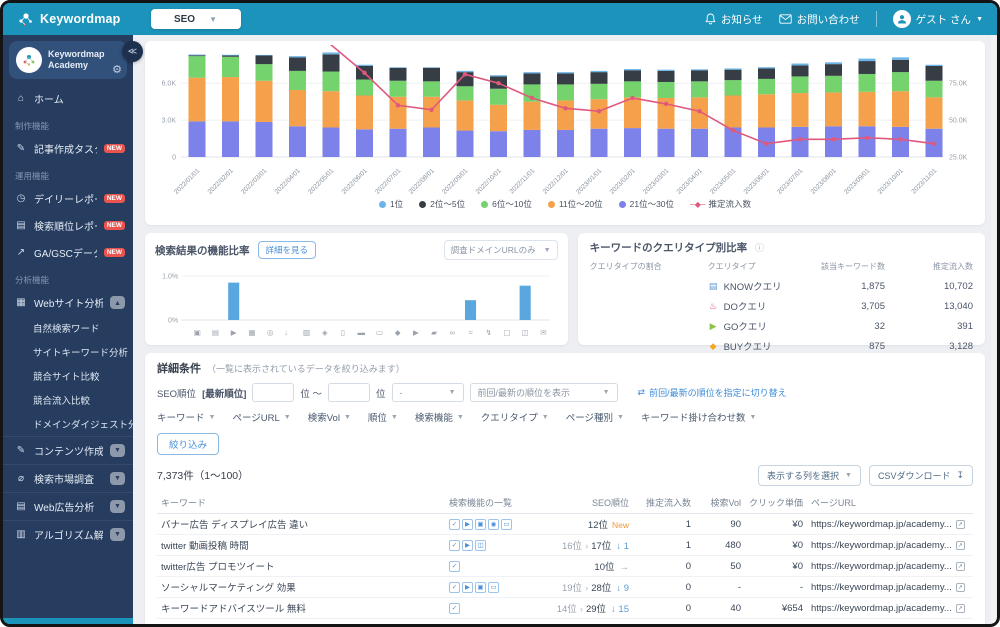 This screenshot has width=1000, height=627. Describe the element at coordinates (500, 250) in the screenshot. I see `domain-filter-select: 調査ドメインURLのみ ▼` at that location.